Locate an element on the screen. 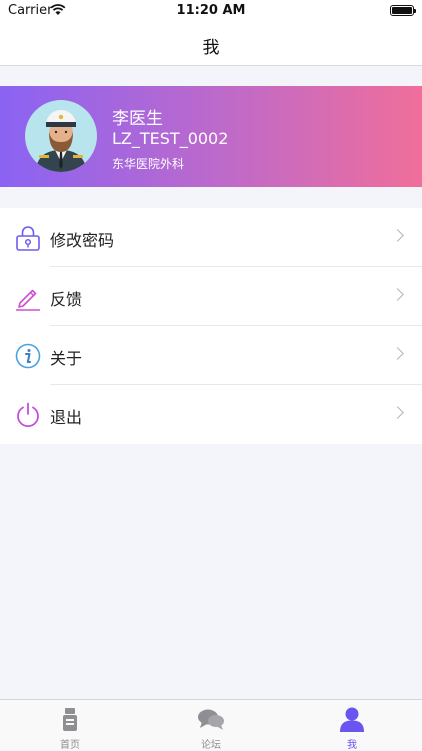  menu-item-change-password: 修改密码 is located at coordinates (211, 237).